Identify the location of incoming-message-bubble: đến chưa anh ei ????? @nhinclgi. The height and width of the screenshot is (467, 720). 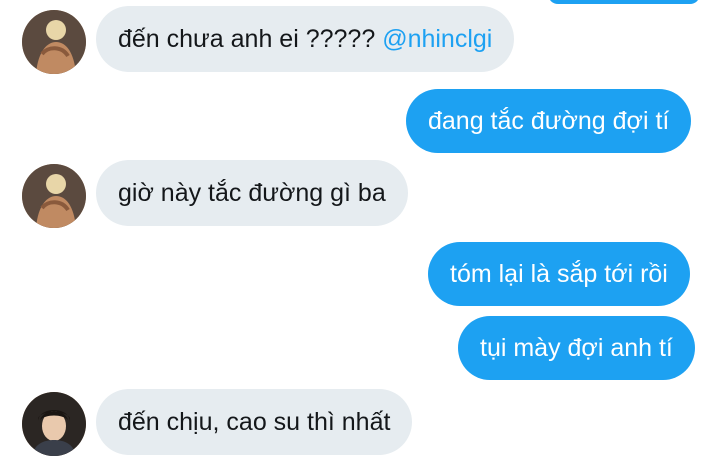
(305, 39).